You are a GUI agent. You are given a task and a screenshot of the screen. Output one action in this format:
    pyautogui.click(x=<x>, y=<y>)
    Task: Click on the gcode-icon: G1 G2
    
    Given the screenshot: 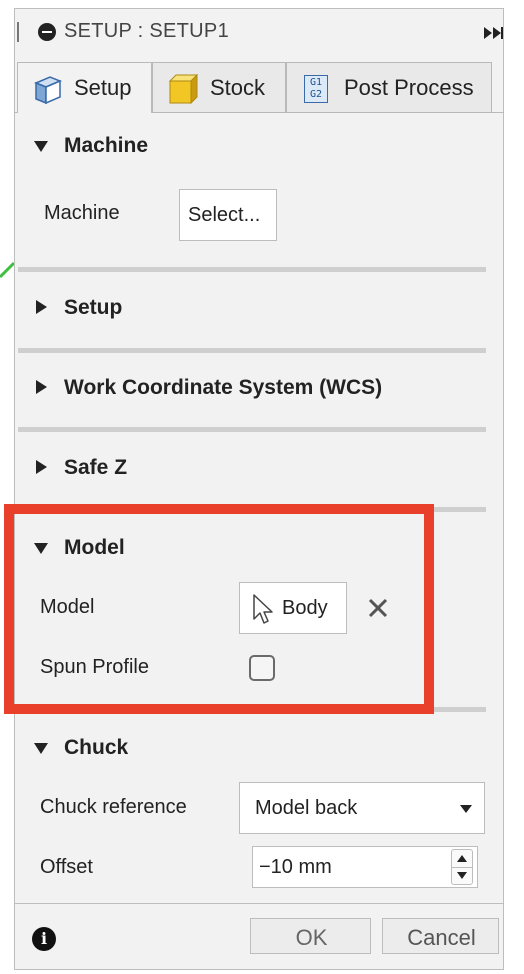 What is the action you would take?
    pyautogui.click(x=316, y=89)
    